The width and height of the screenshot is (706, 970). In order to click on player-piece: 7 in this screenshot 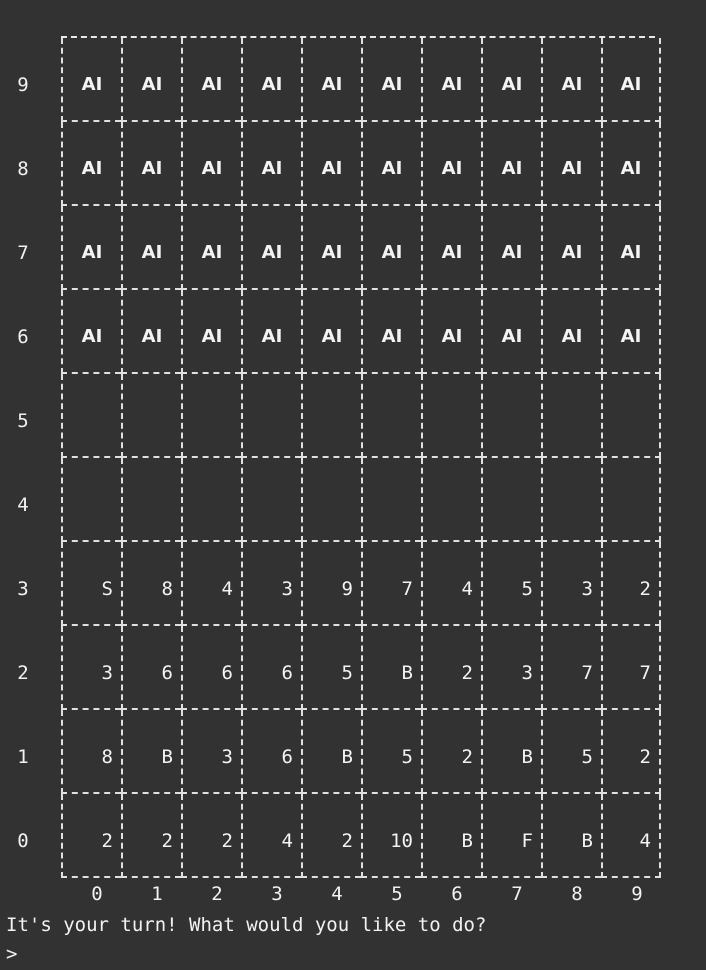, I will do `click(645, 673)`.